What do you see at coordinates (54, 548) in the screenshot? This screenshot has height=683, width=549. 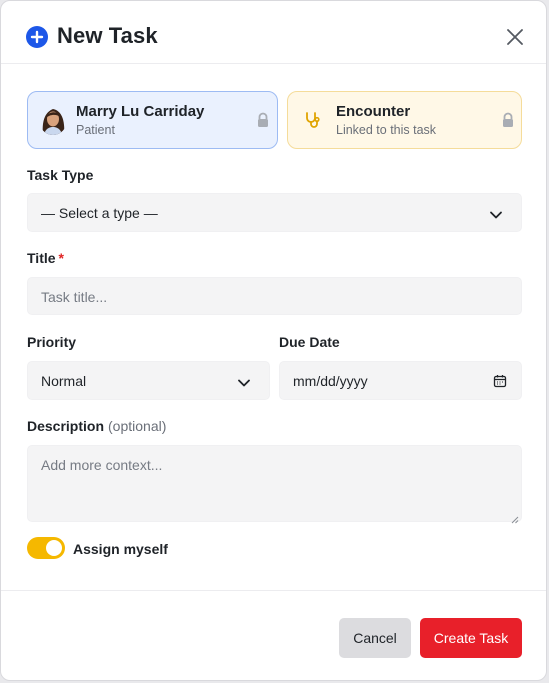 I see `toggle-knob` at bounding box center [54, 548].